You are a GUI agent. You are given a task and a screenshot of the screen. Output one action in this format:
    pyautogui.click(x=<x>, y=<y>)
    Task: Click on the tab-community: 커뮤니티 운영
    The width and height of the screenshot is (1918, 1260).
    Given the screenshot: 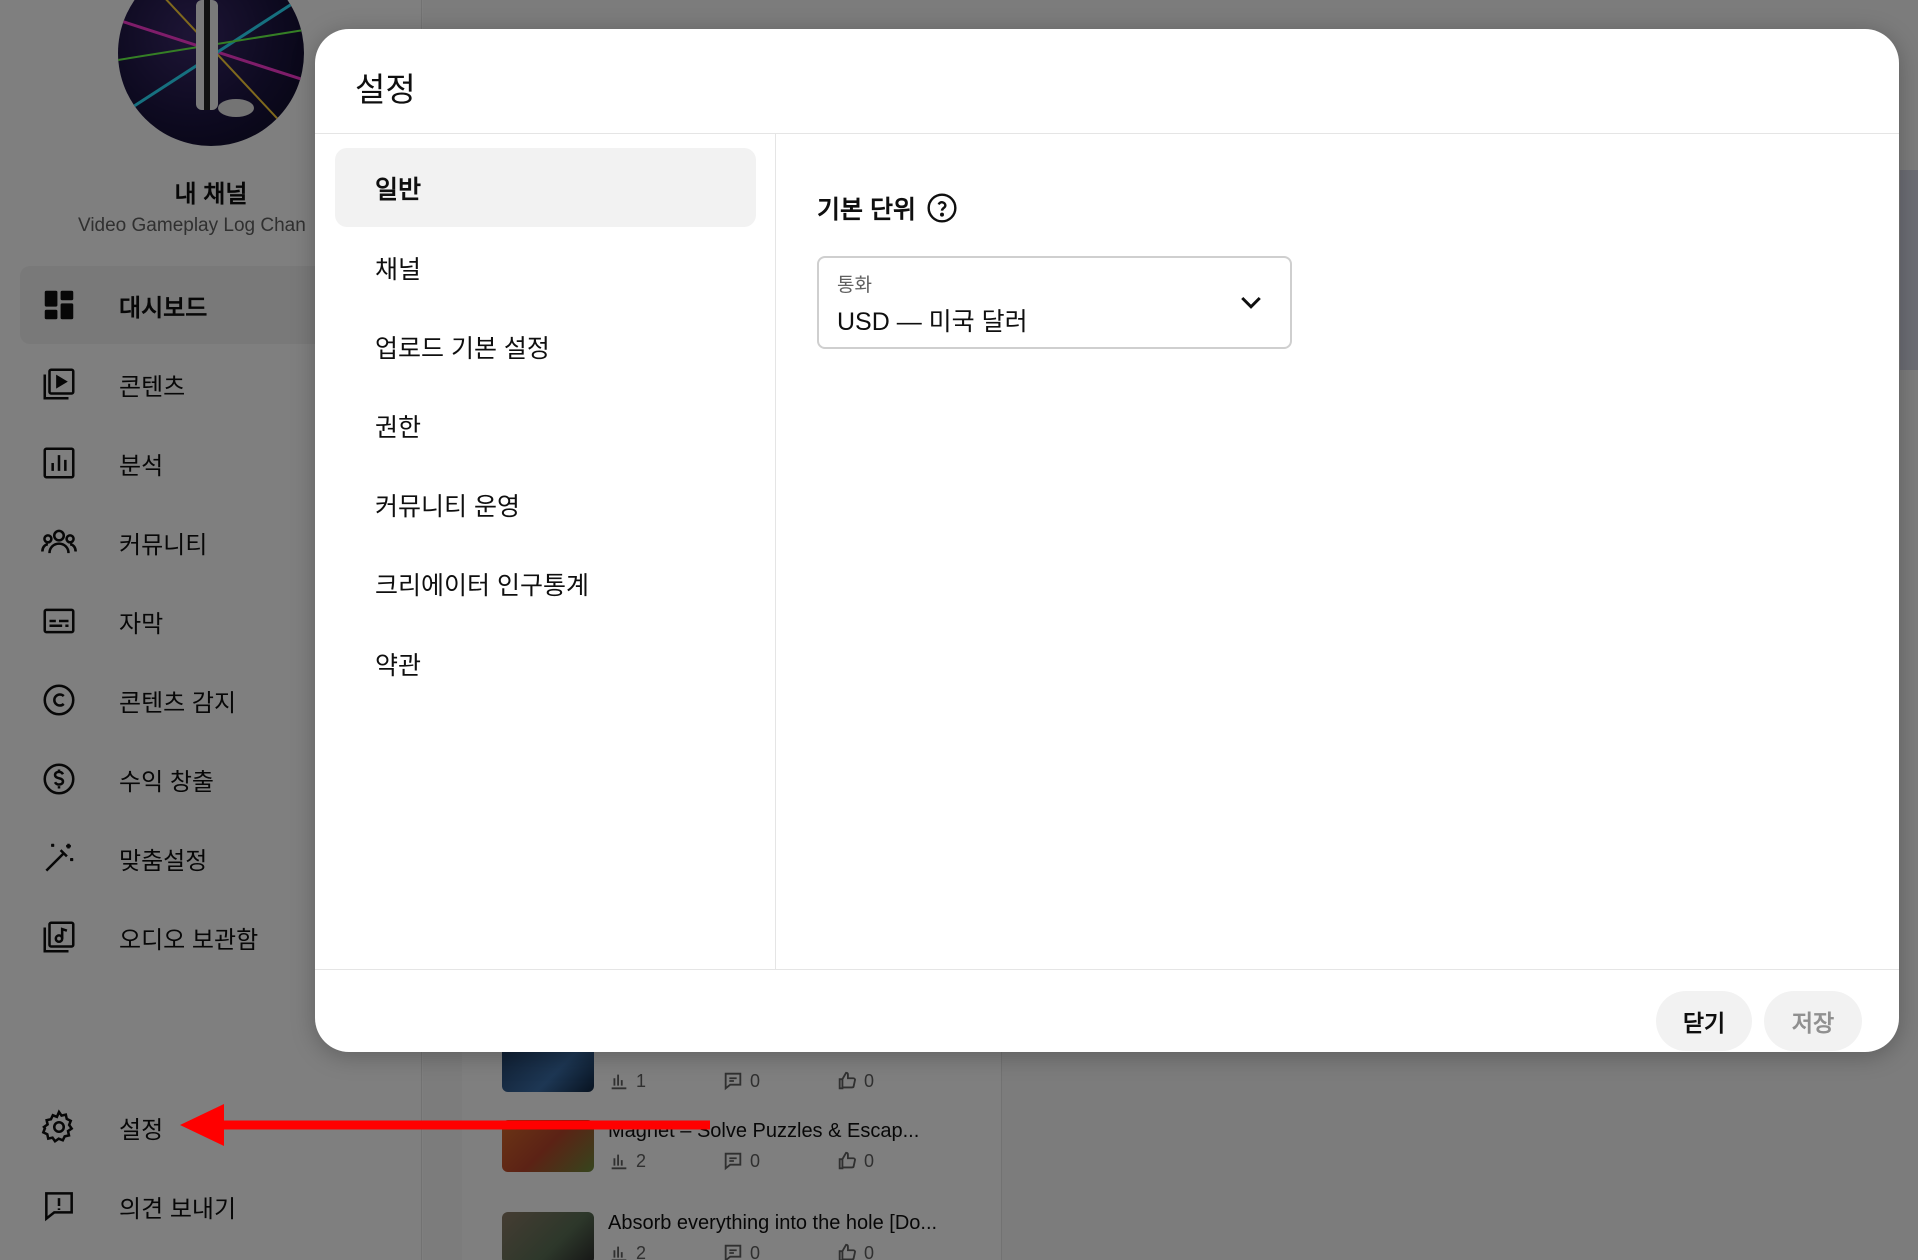 What is the action you would take?
    pyautogui.click(x=545, y=504)
    